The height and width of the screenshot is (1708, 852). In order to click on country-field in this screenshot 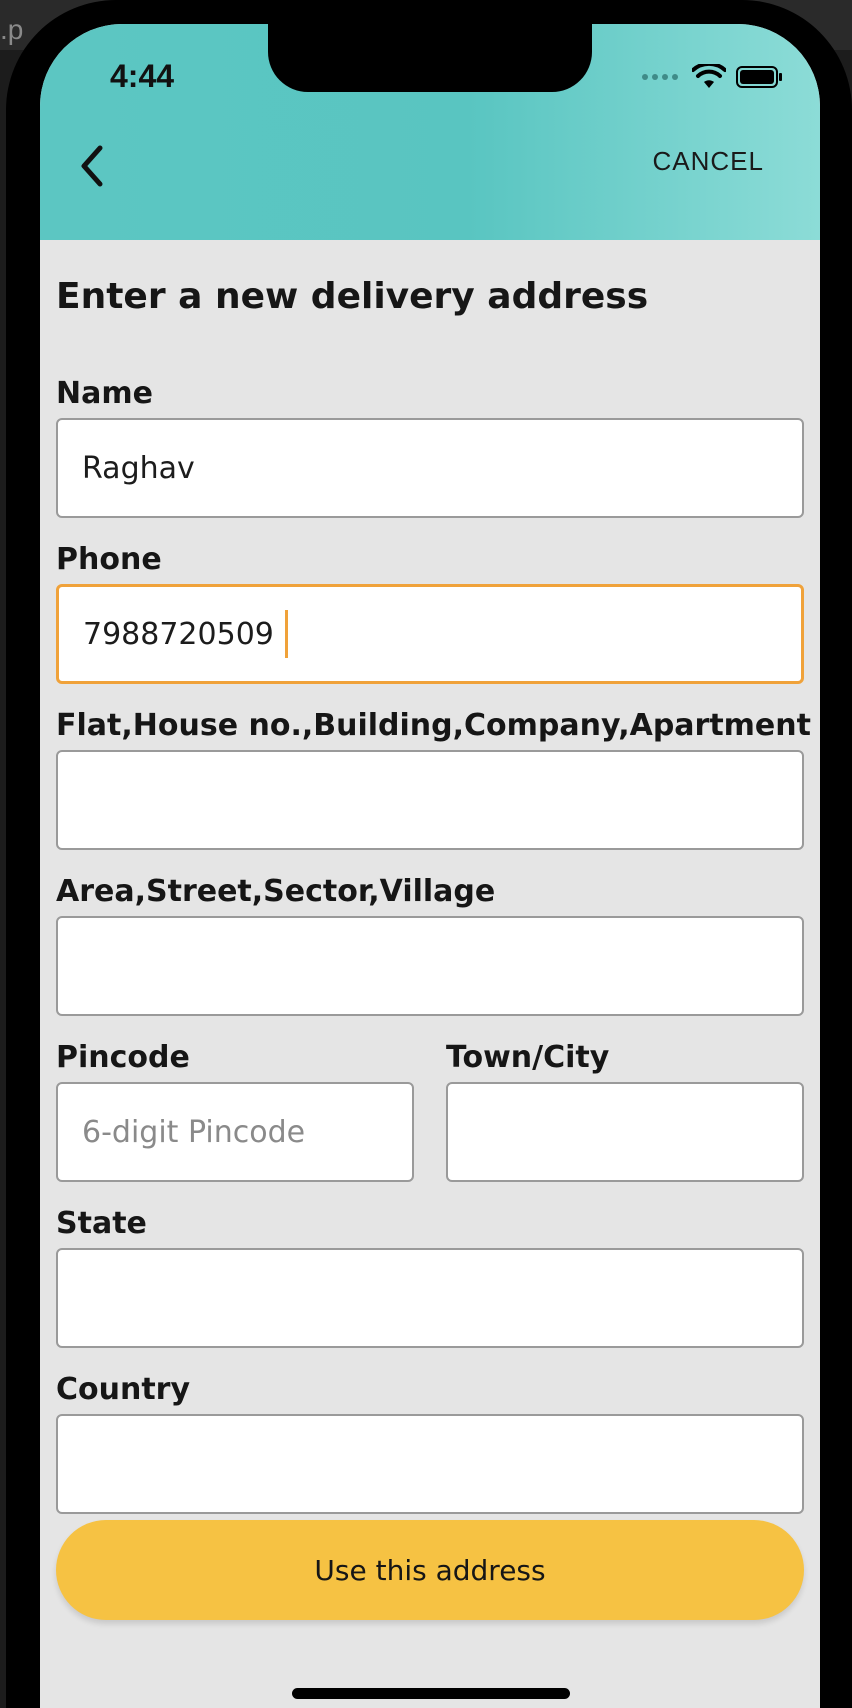, I will do `click(430, 1464)`.